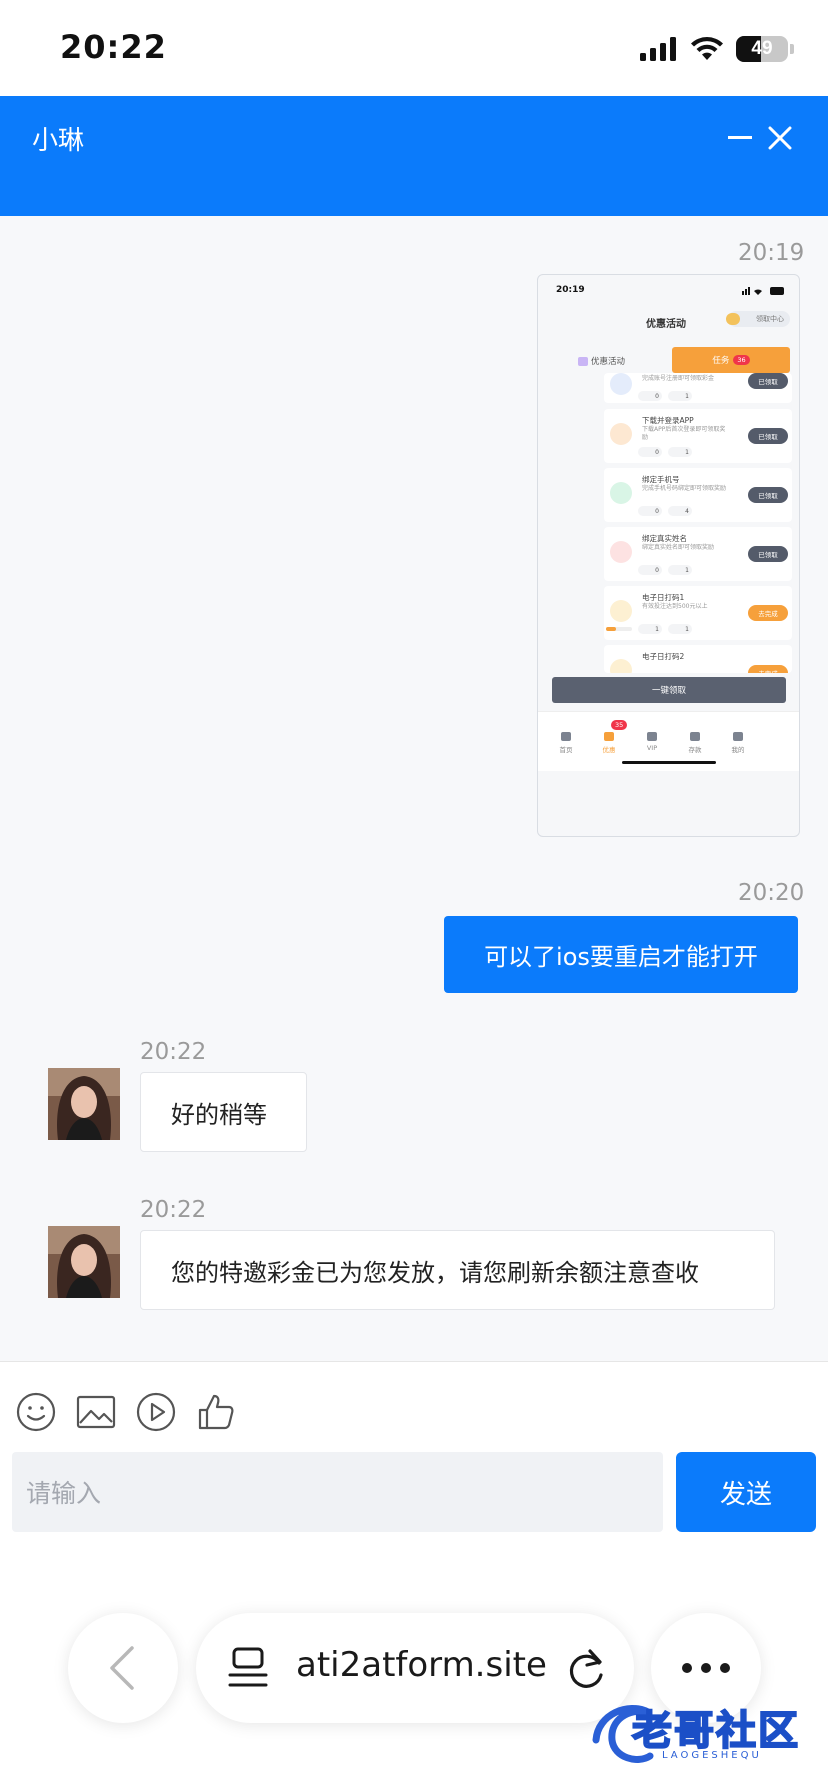  I want to click on message-time: 20:20, so click(771, 893).